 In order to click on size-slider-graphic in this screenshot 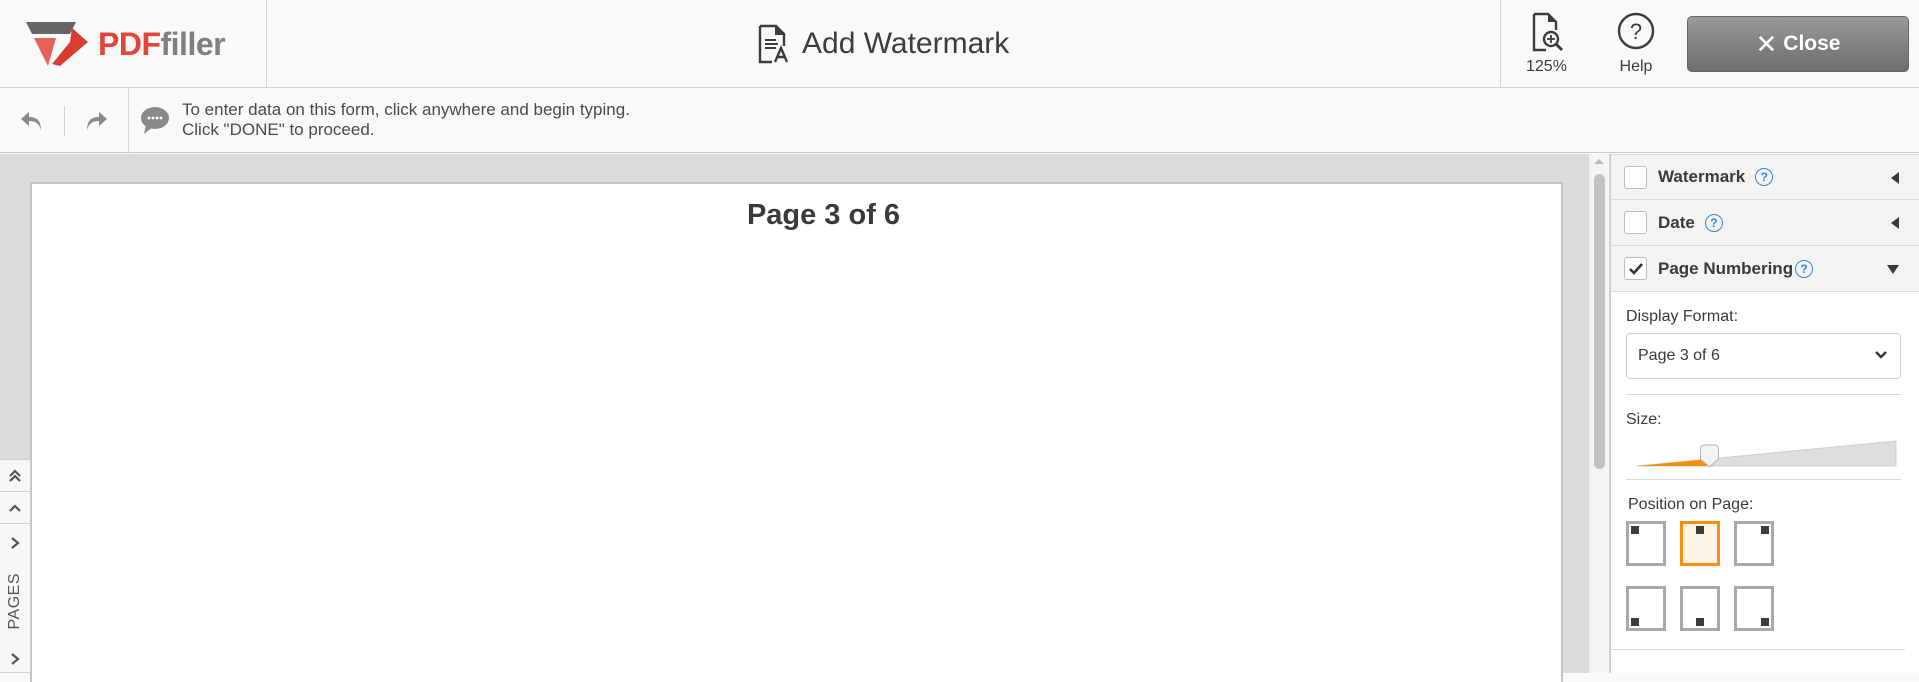, I will do `click(1763, 453)`.